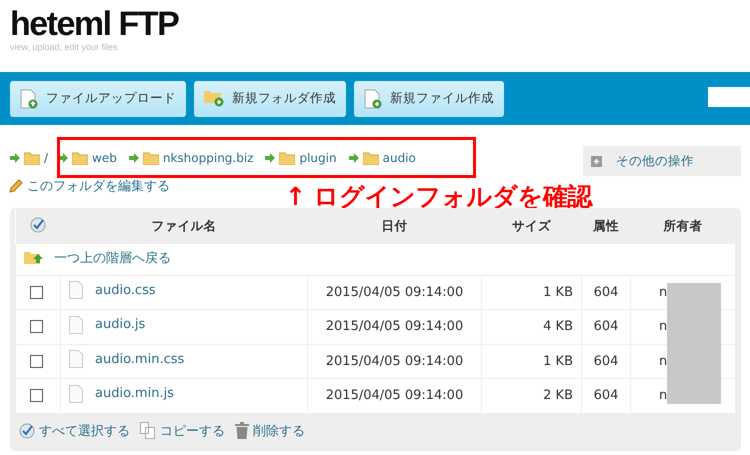 Image resolution: width=750 pixels, height=455 pixels. I want to click on edit-folder-link: このフォルダを編集する, so click(98, 185).